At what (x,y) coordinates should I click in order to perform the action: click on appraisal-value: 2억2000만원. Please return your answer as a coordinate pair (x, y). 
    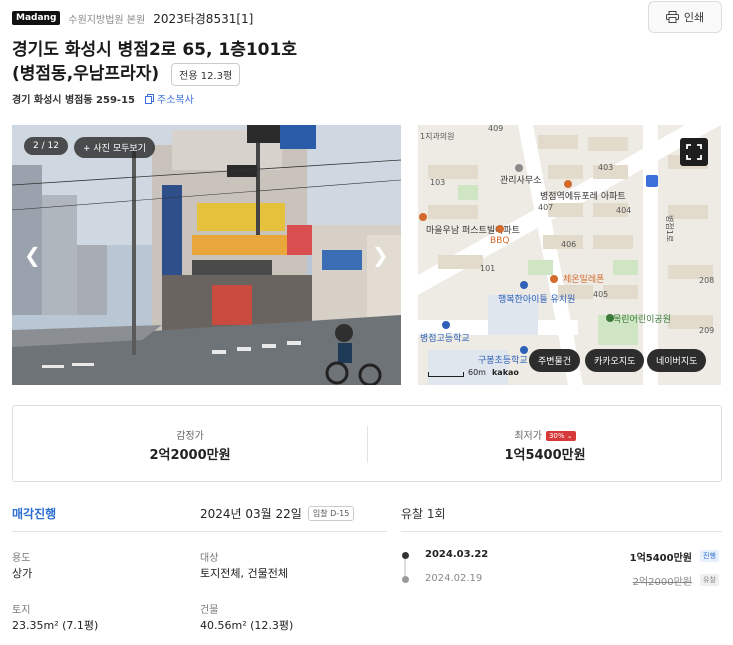
    Looking at the image, I should click on (190, 455).